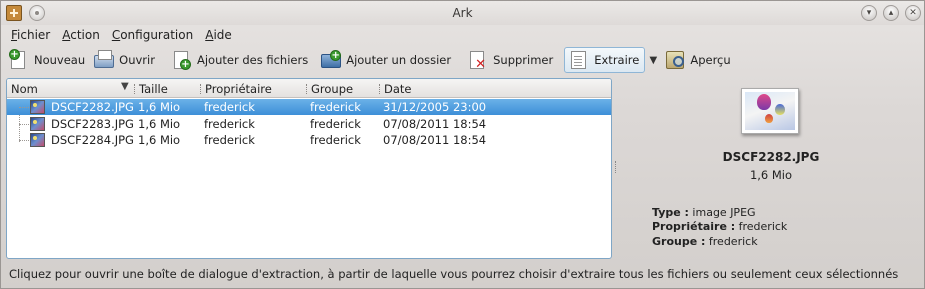  Describe the element at coordinates (252, 60) in the screenshot. I see `add-files-label: Ajouter des fichiers` at that location.